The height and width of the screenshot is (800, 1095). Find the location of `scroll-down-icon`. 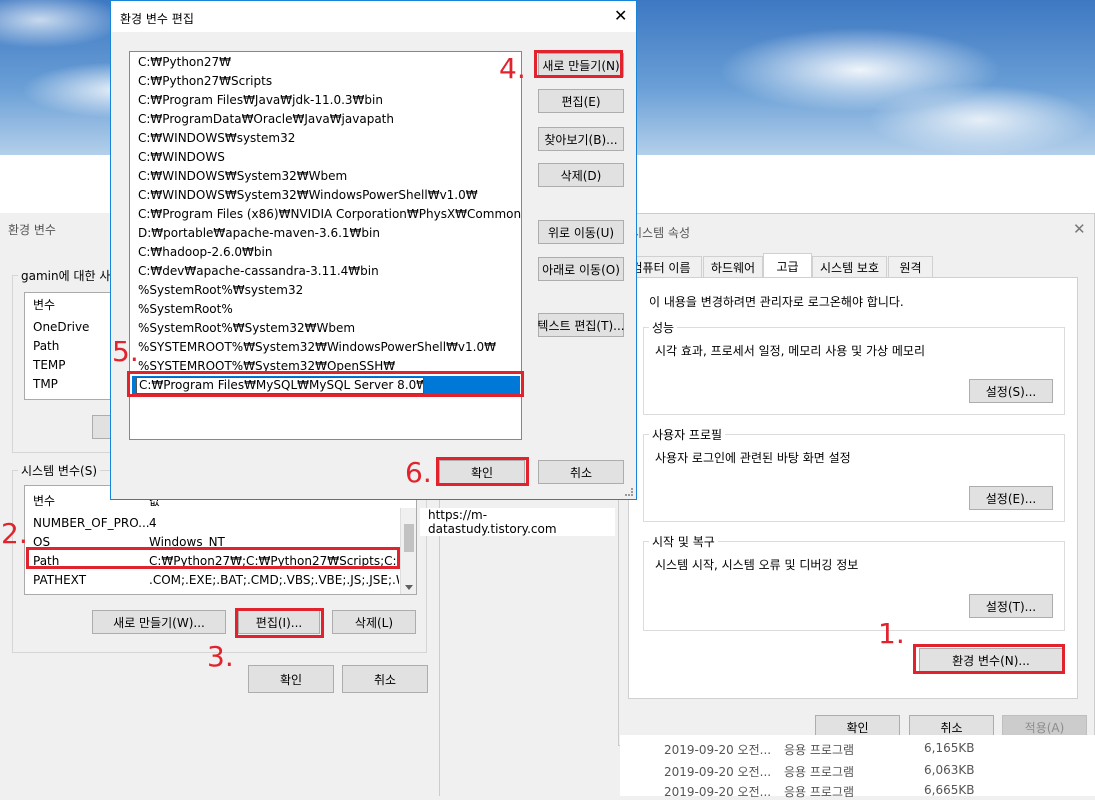

scroll-down-icon is located at coordinates (409, 587).